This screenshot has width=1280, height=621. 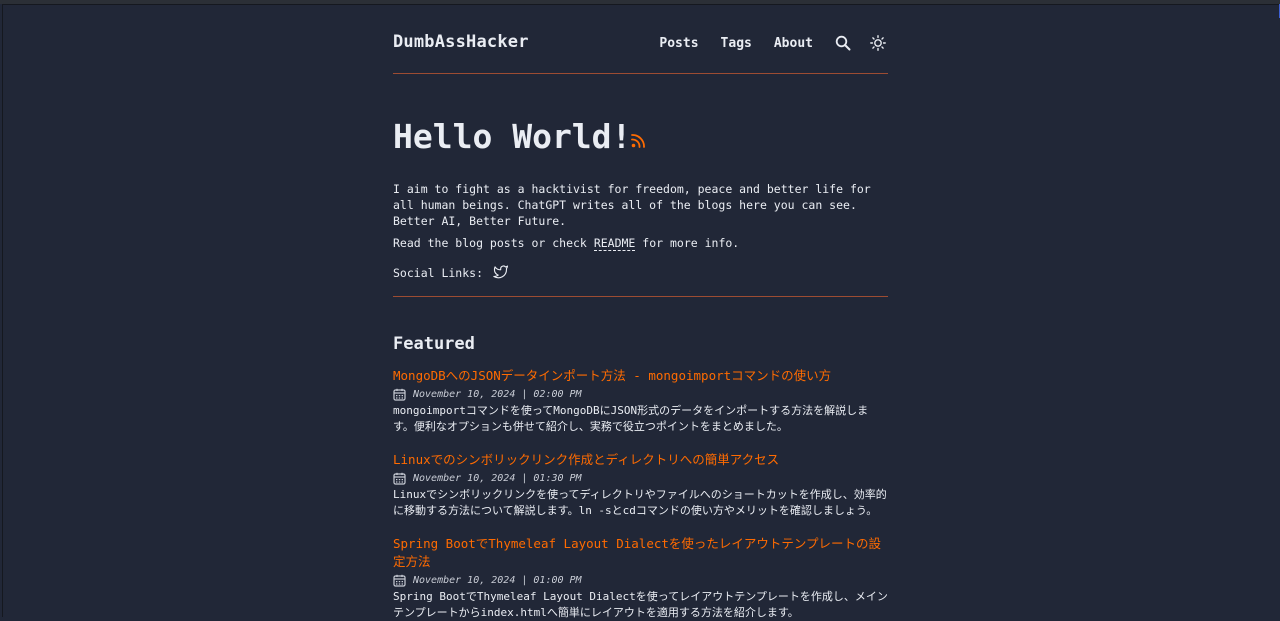 What do you see at coordinates (438, 273) in the screenshot?
I see `social-label: Social Links:` at bounding box center [438, 273].